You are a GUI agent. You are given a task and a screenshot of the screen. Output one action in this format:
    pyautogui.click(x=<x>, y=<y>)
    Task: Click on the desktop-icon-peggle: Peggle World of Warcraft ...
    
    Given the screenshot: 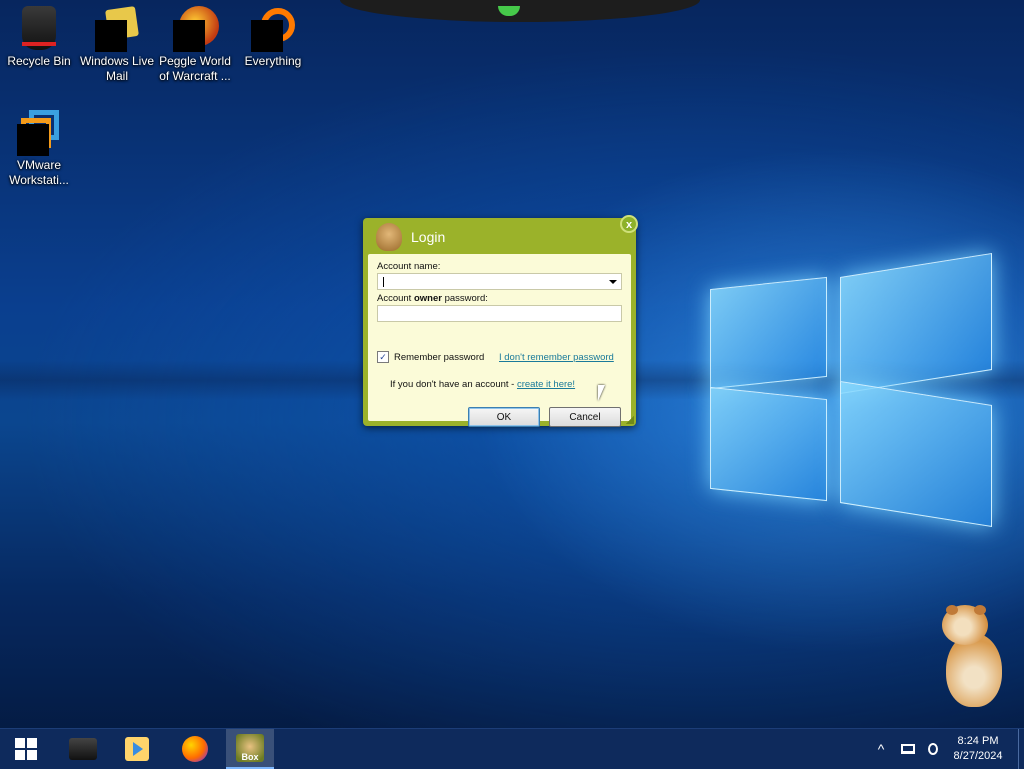 What is the action you would take?
    pyautogui.click(x=195, y=42)
    